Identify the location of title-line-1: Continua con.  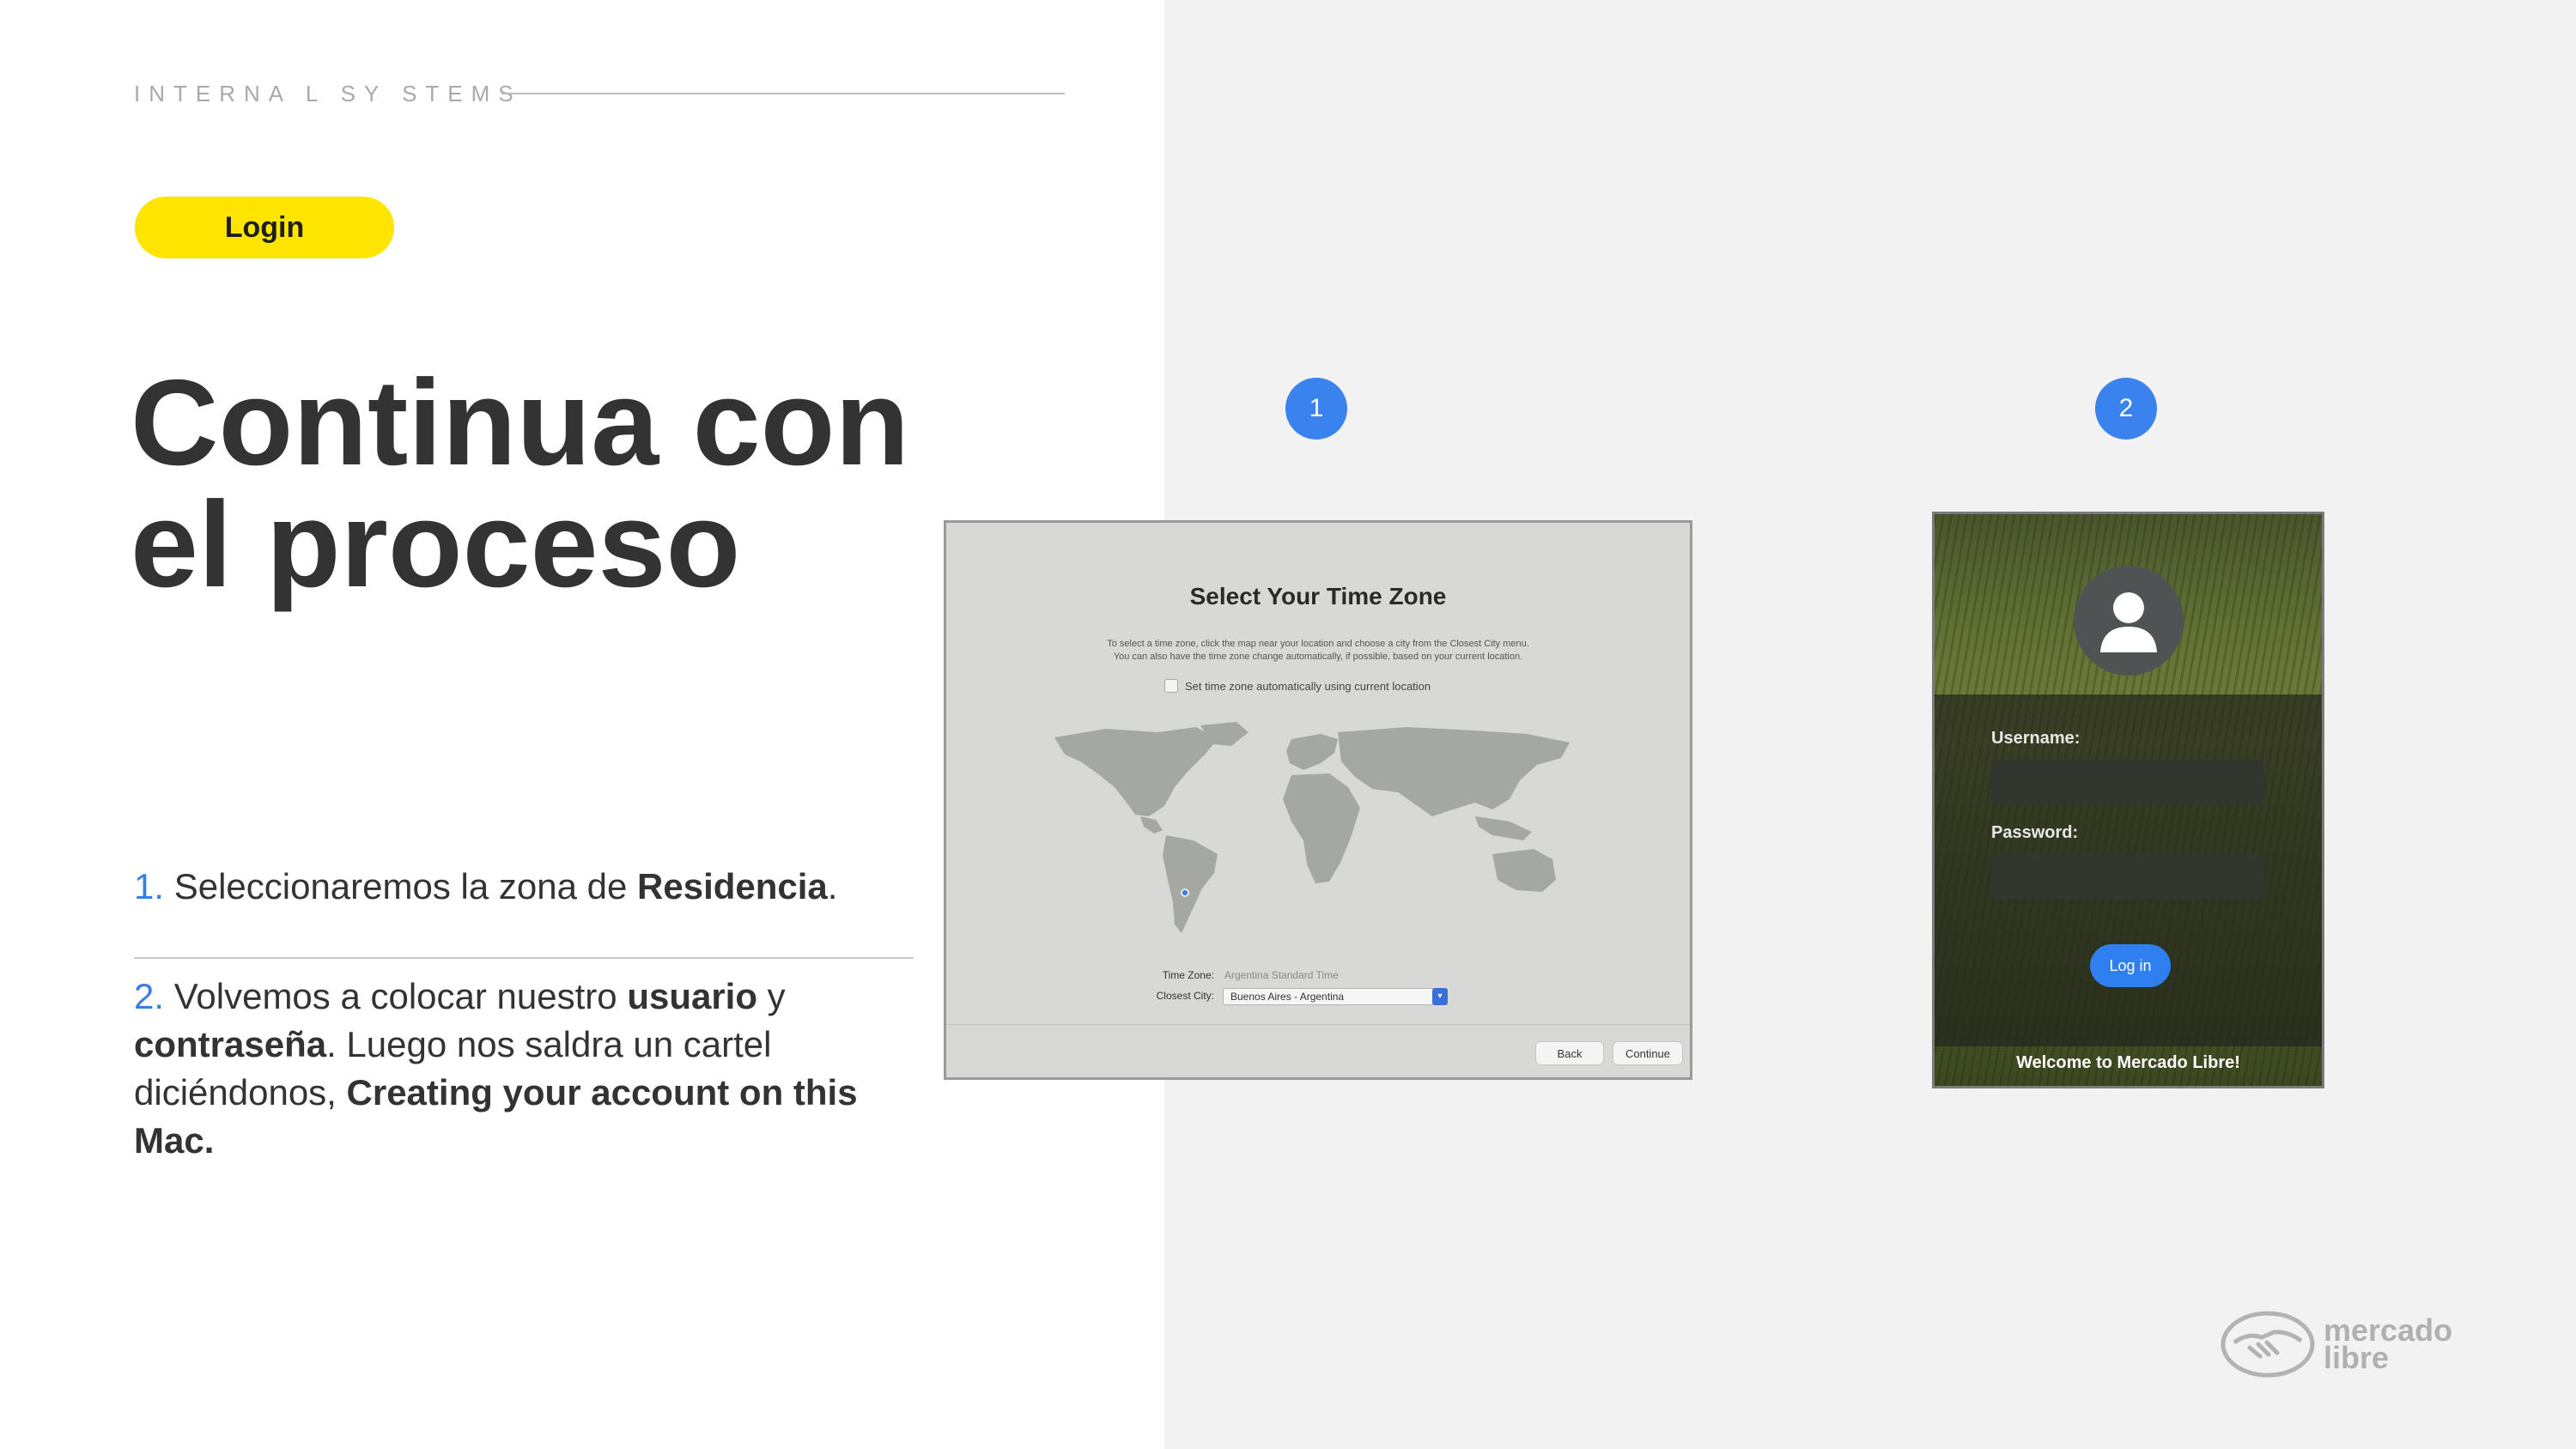
(521, 423).